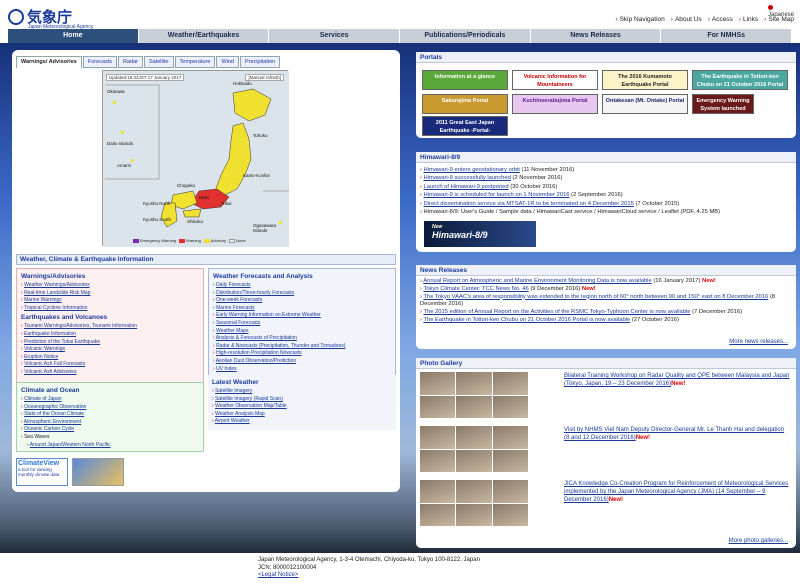 The image size is (800, 585). Describe the element at coordinates (302, 422) in the screenshot. I see `list-link: Airport Weather` at that location.